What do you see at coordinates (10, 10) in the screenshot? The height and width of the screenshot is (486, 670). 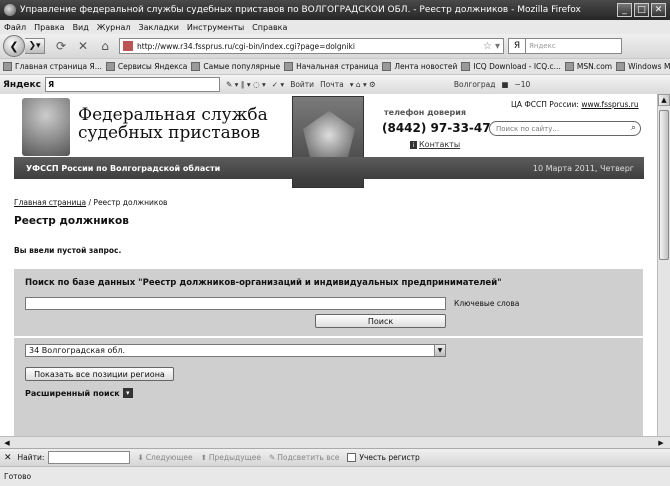 I see `firefox-icon` at bounding box center [10, 10].